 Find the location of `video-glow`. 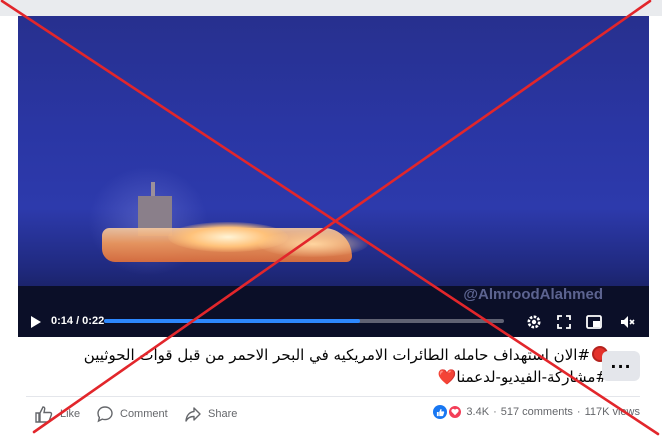

video-glow is located at coordinates (313, 244).